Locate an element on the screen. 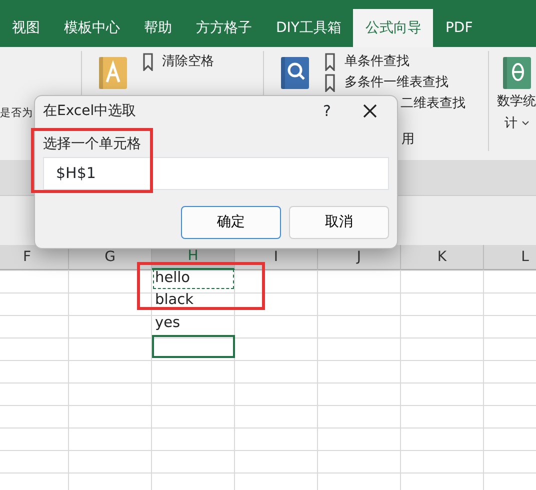 The image size is (536, 490). ribbon-tab: 公式向导 is located at coordinates (393, 28).